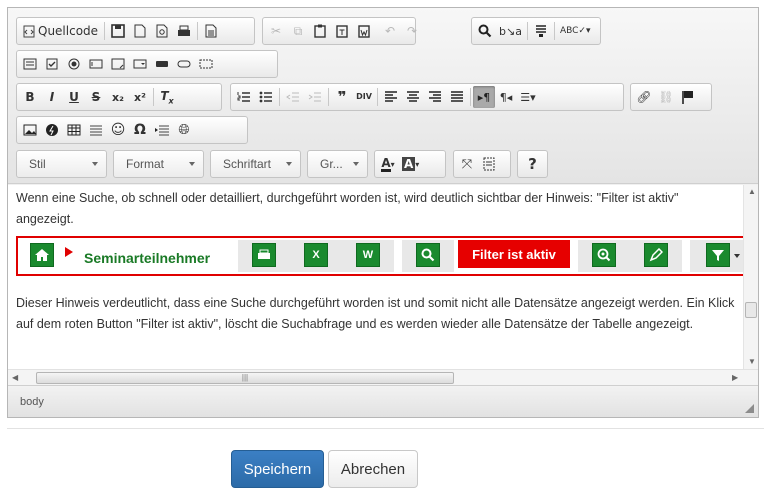 The width and height of the screenshot is (764, 496). Describe the element at coordinates (533, 164) in the screenshot. I see `help-button: ?` at that location.